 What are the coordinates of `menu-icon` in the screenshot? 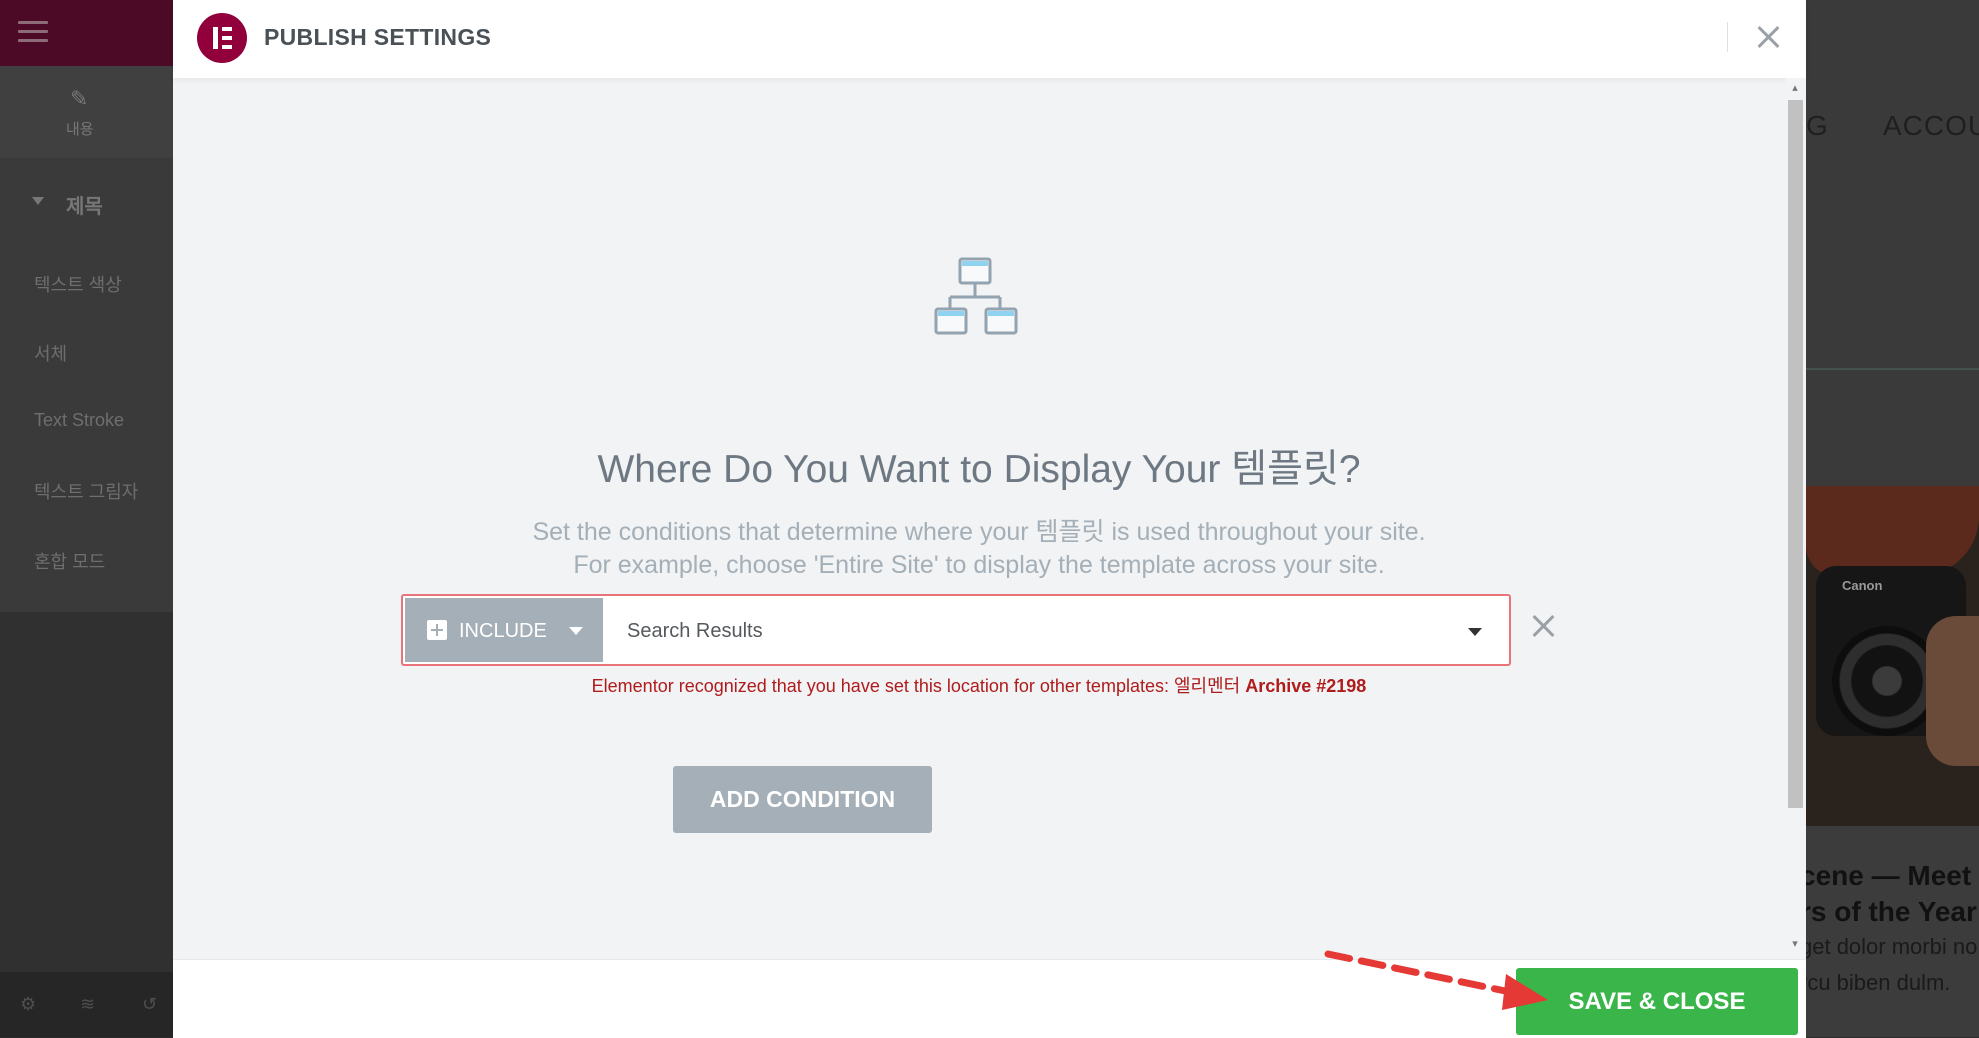 It's located at (33, 32).